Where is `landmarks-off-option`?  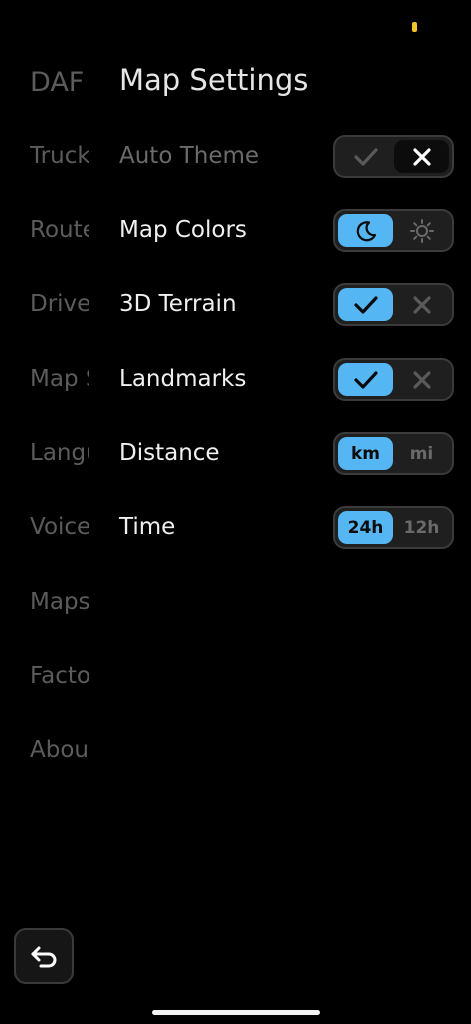
landmarks-off-option is located at coordinates (421, 379).